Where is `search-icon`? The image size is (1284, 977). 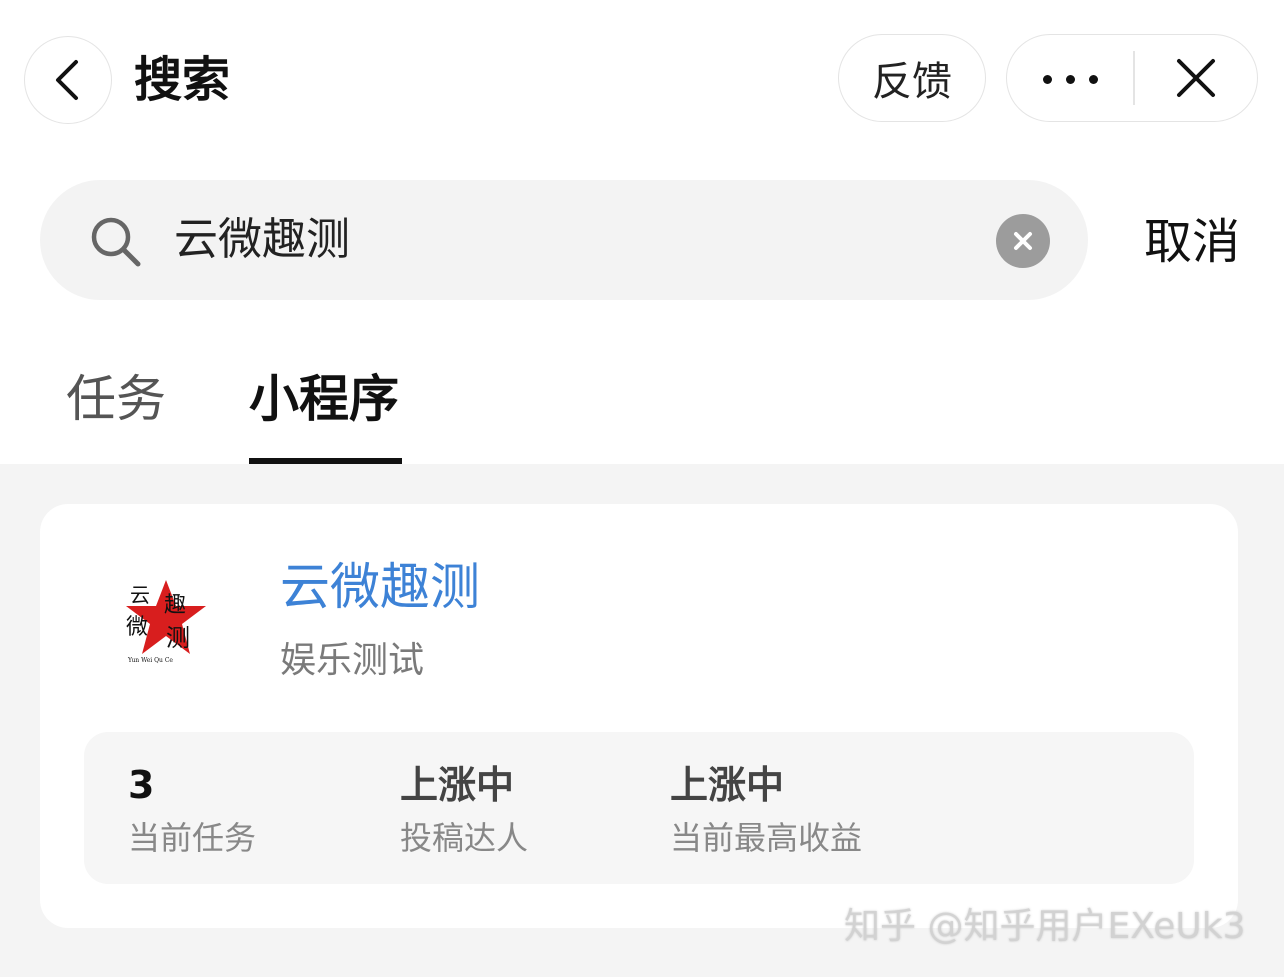 search-icon is located at coordinates (116, 242).